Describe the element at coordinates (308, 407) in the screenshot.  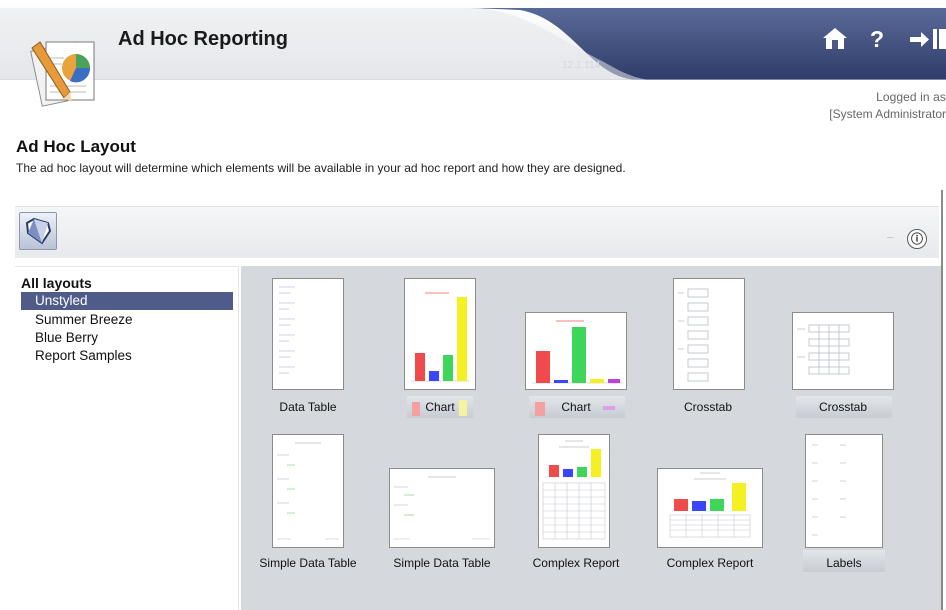
I see `layout-label: Data Table` at that location.